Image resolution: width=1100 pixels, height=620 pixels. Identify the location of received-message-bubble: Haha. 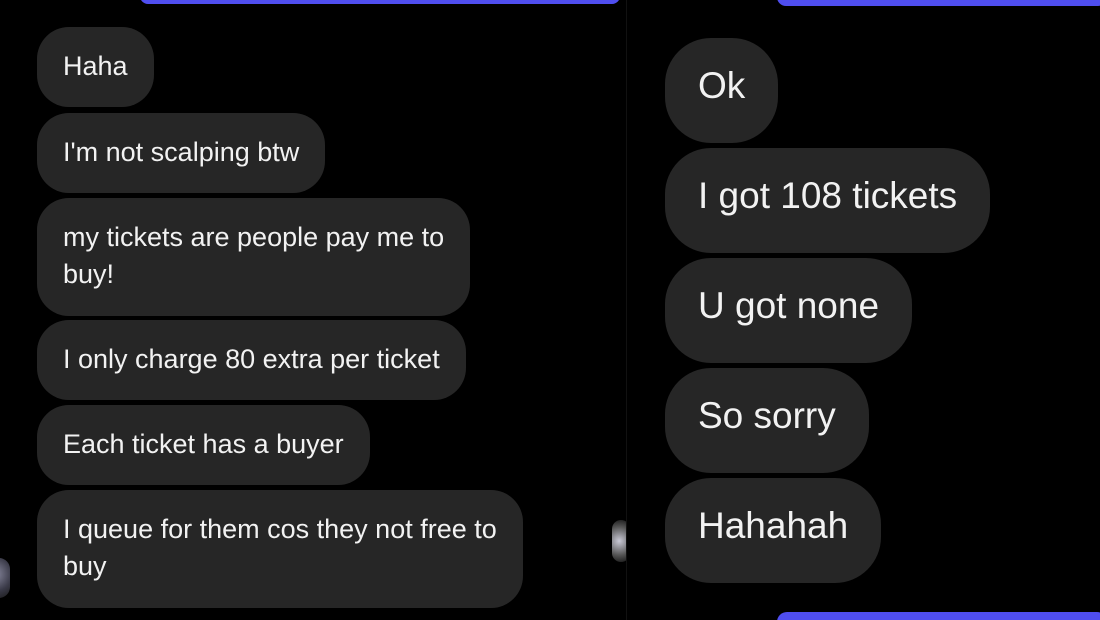
(95, 67).